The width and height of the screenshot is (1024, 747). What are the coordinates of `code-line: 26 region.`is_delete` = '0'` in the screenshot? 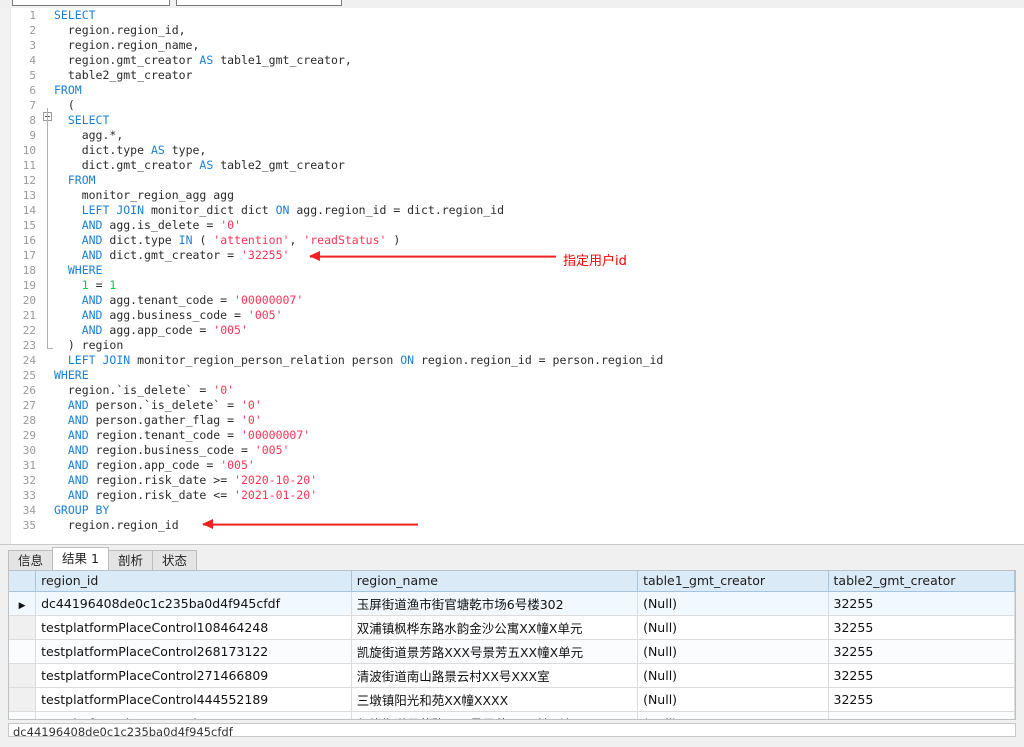 It's located at (512, 390).